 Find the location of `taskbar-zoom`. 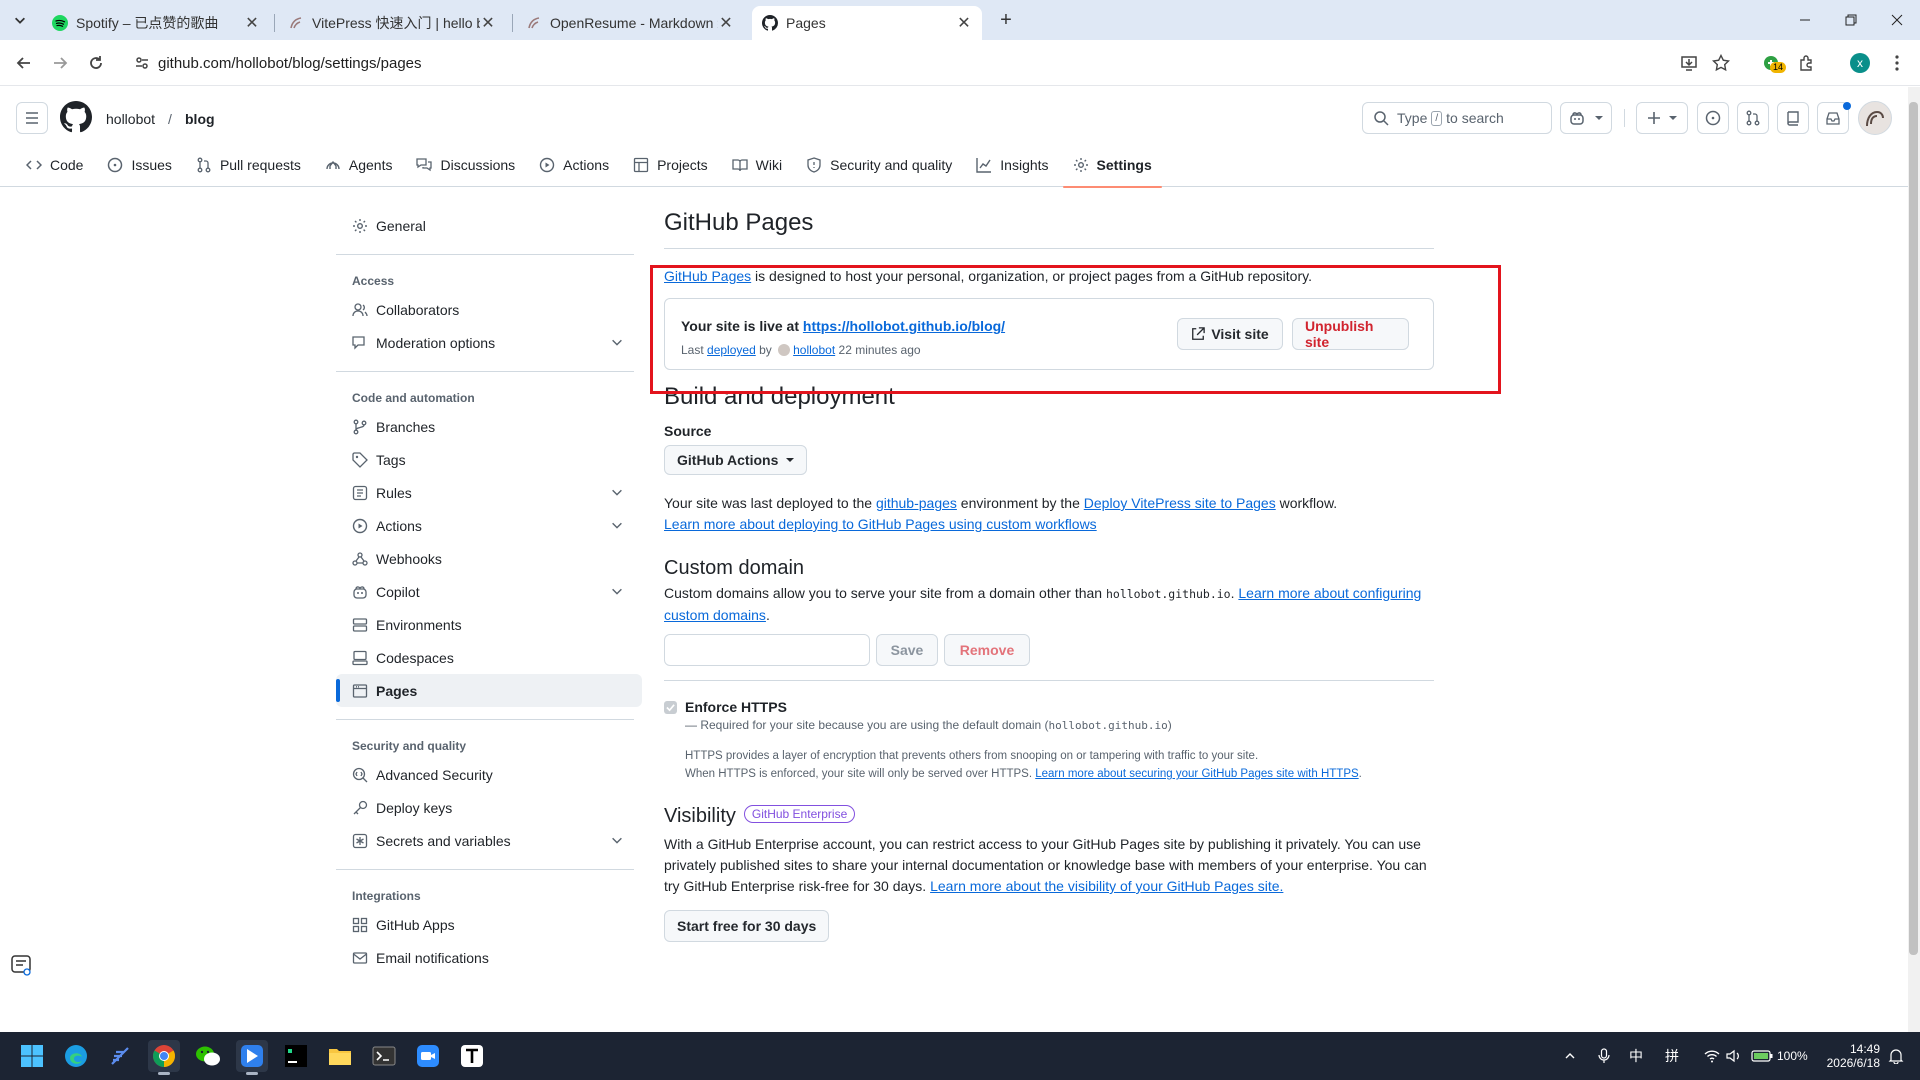

taskbar-zoom is located at coordinates (428, 1056).